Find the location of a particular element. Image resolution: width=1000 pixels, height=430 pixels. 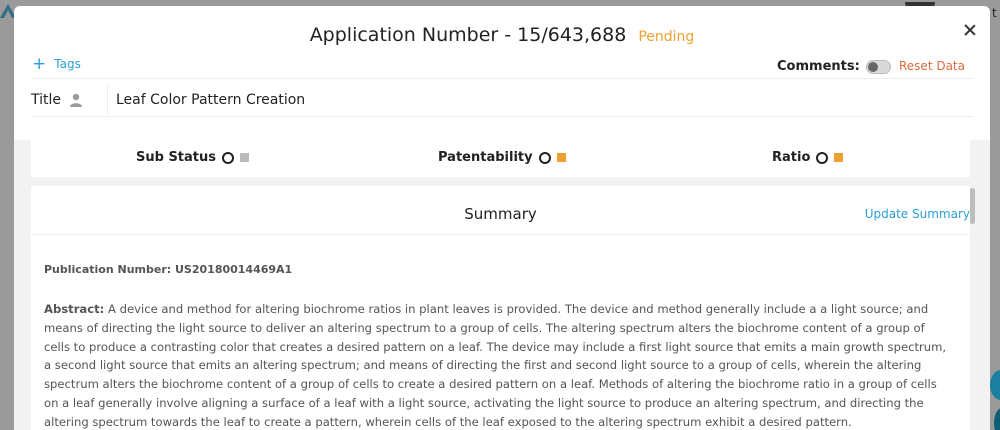

title-field-label: Title is located at coordinates (57, 100).